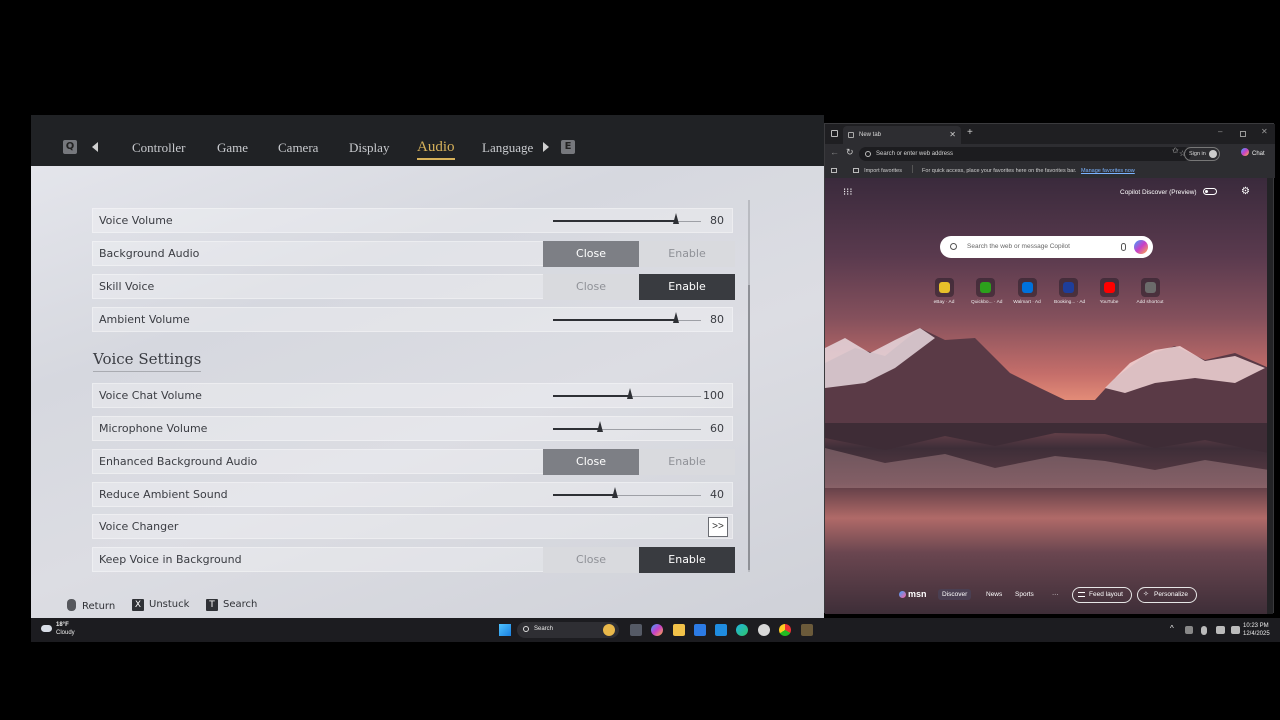 Image resolution: width=1280 pixels, height=720 pixels. What do you see at coordinates (834, 133) in the screenshot?
I see `tab-actions-icon` at bounding box center [834, 133].